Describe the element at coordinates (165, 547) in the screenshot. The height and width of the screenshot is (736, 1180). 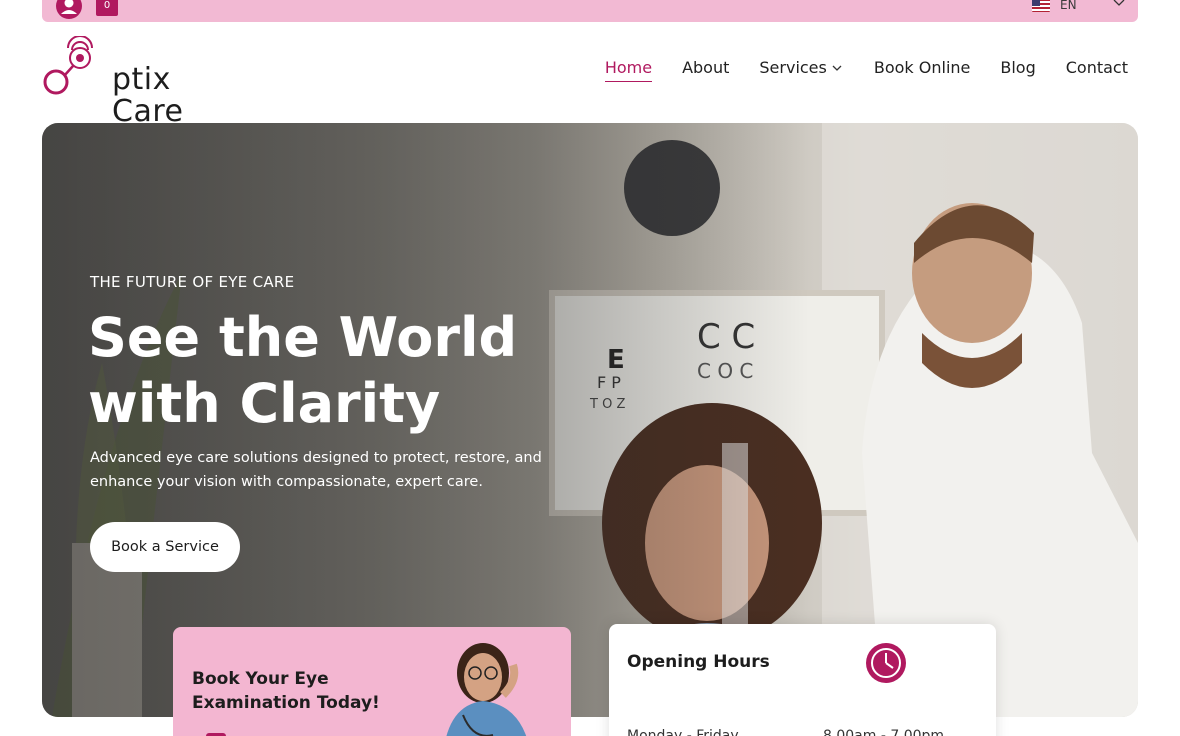
I see `book-service-button: Book a Service` at that location.